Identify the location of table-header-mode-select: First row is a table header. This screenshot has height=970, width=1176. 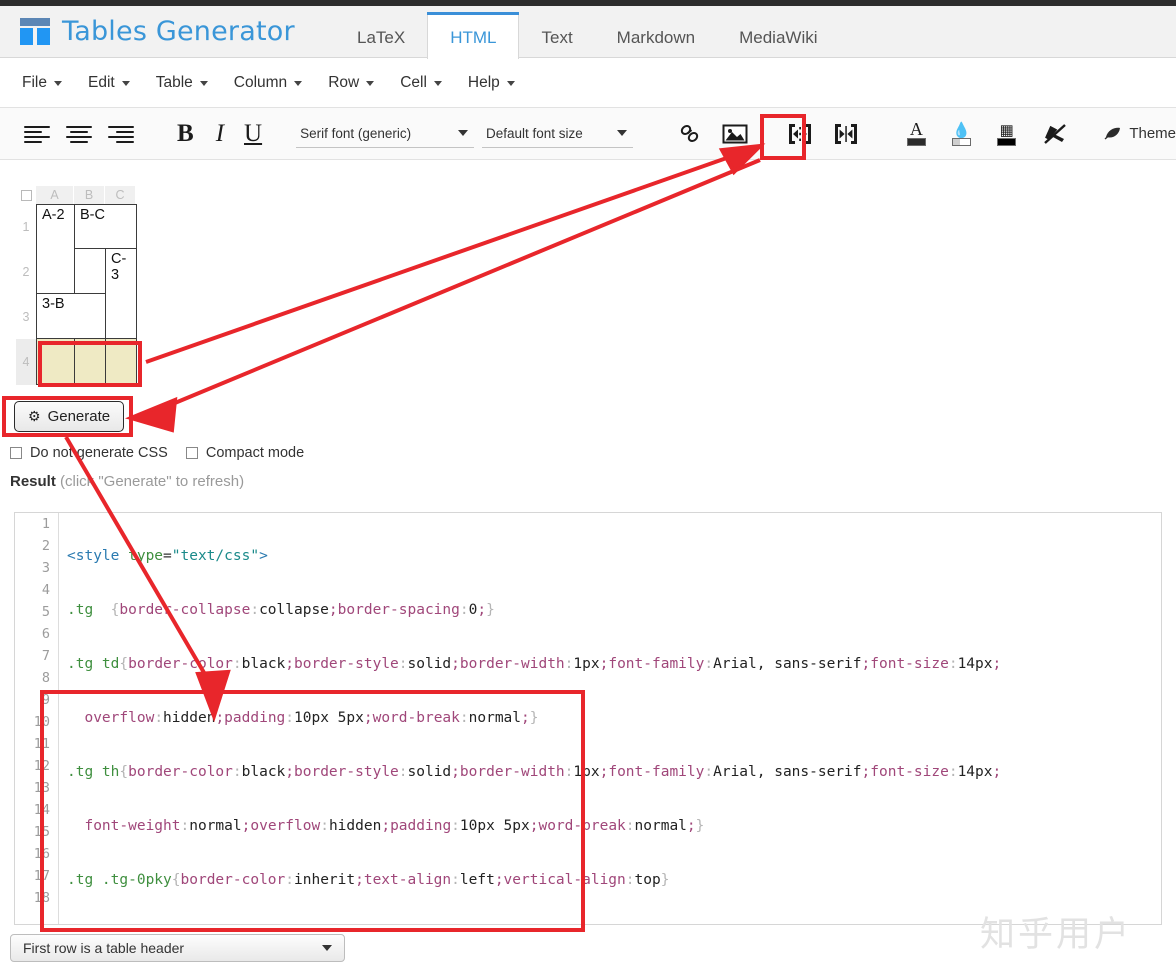
(177, 948).